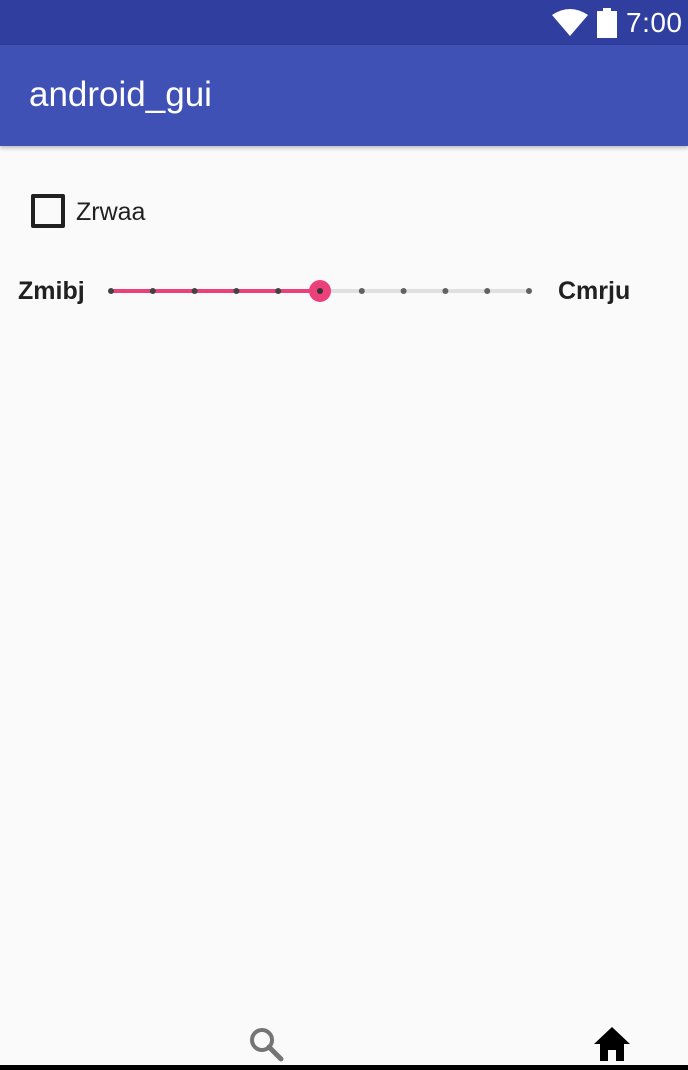  Describe the element at coordinates (111, 212) in the screenshot. I see `checkbox-label: Zrwaa` at that location.